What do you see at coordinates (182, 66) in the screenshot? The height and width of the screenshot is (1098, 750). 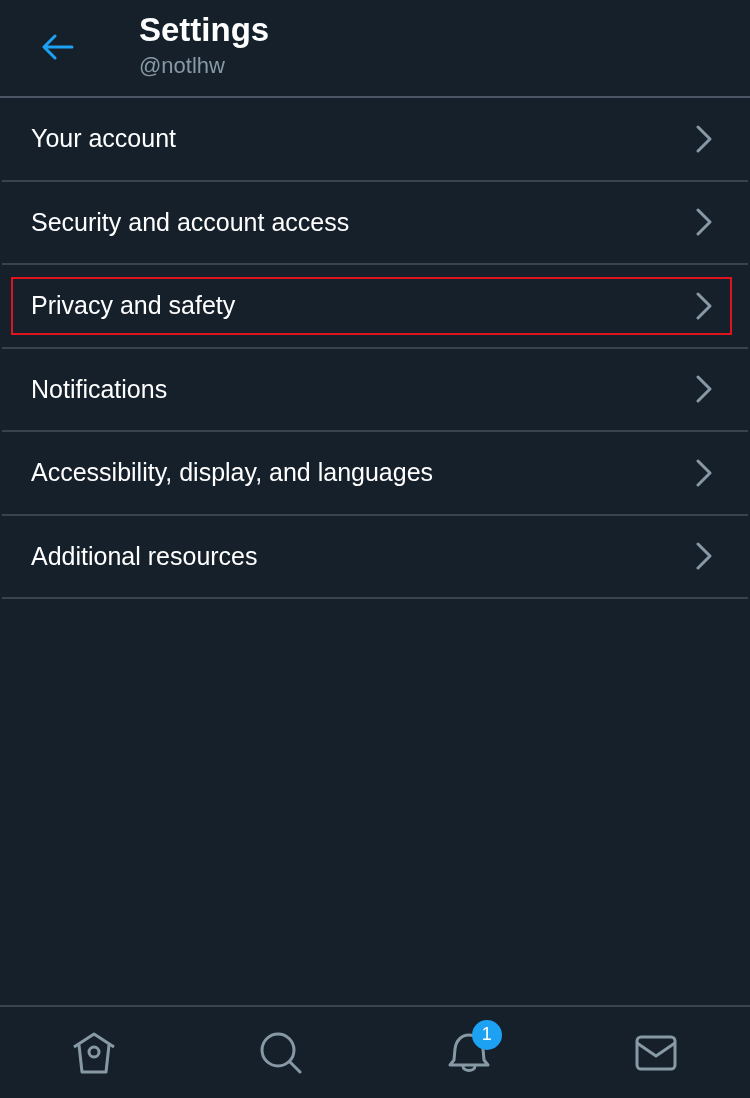 I see `username-handle: @notlhw` at bounding box center [182, 66].